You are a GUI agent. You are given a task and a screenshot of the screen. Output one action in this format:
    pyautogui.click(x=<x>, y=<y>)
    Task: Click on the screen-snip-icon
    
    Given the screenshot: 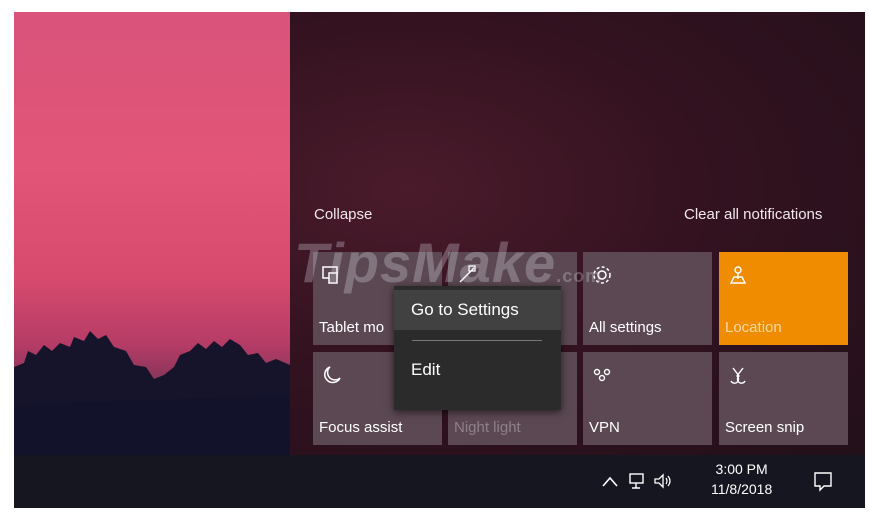 What is the action you would take?
    pyautogui.click(x=738, y=375)
    